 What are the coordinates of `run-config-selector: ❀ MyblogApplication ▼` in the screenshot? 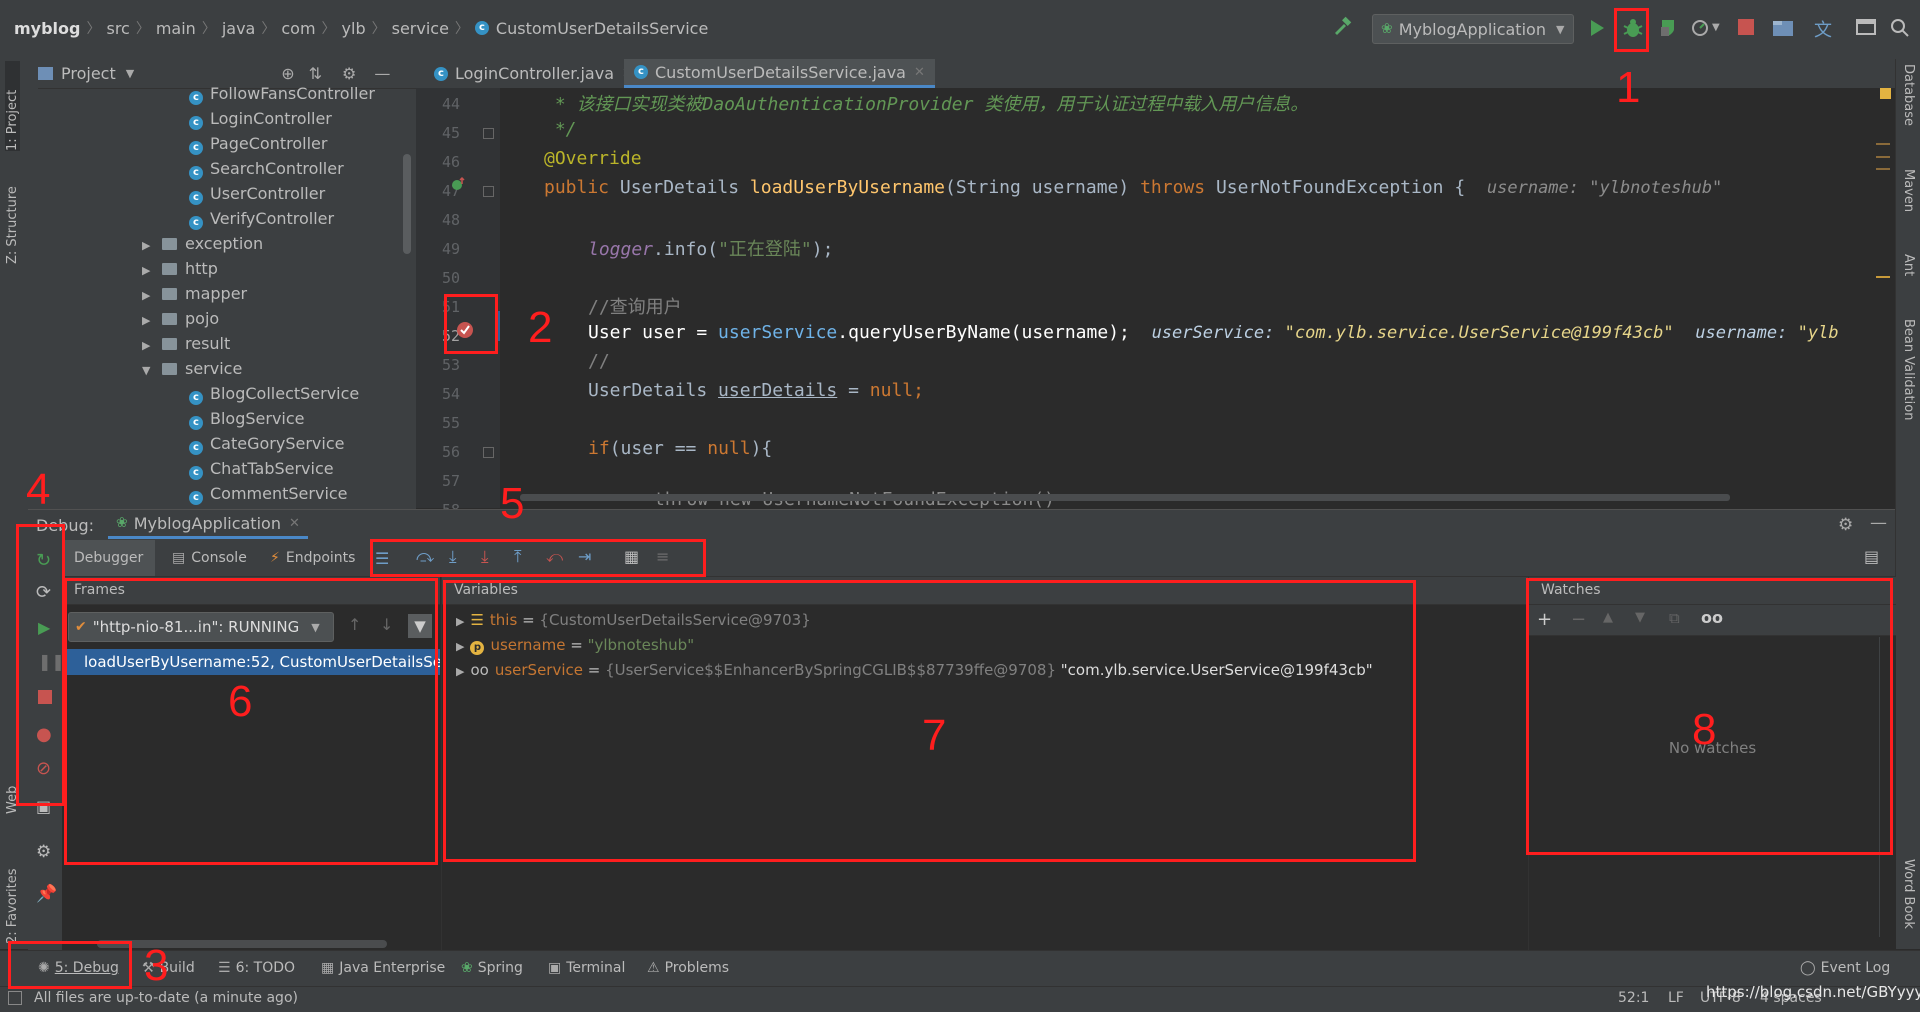 It's located at (1473, 29).